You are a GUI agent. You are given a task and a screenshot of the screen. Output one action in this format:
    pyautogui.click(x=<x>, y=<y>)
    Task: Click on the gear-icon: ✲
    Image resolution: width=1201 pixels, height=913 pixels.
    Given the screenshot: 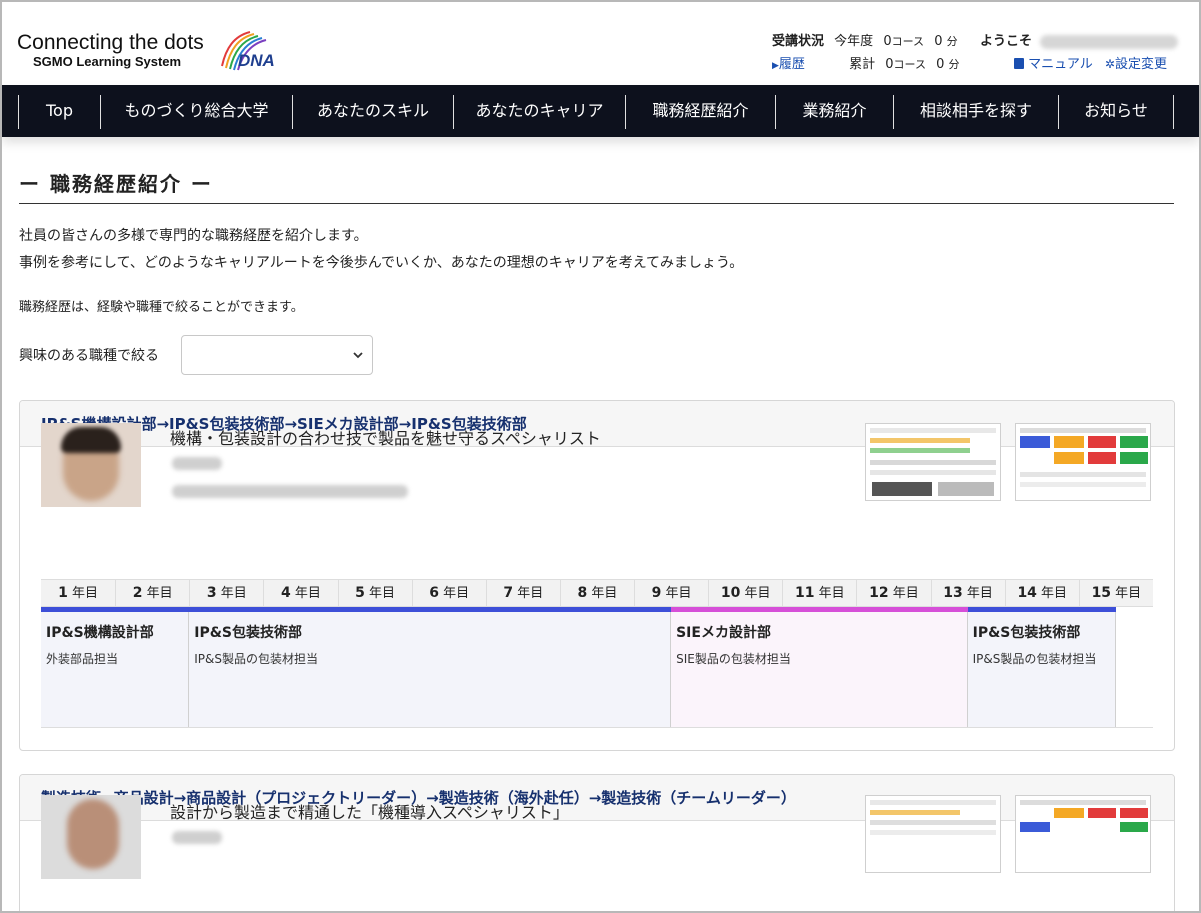 What is the action you would take?
    pyautogui.click(x=1109, y=64)
    